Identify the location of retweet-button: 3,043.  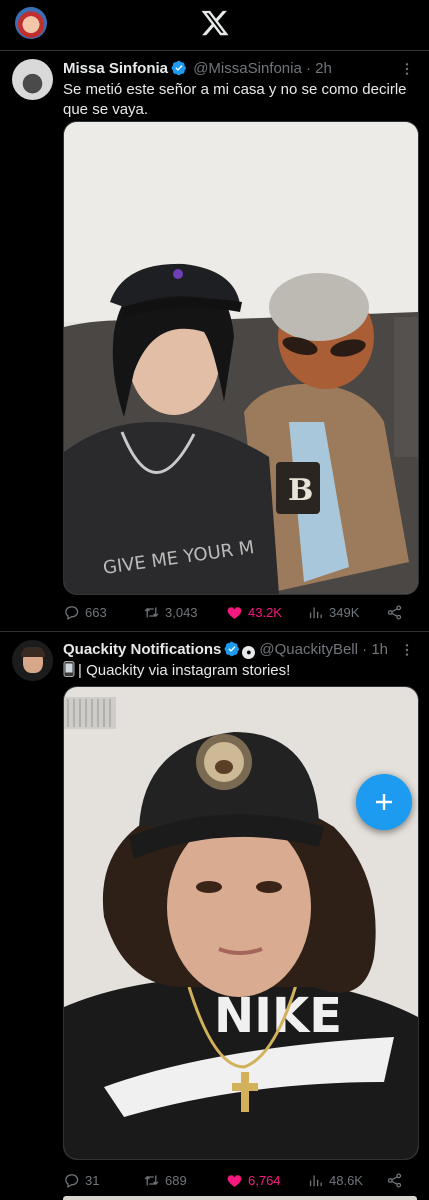
(170, 612).